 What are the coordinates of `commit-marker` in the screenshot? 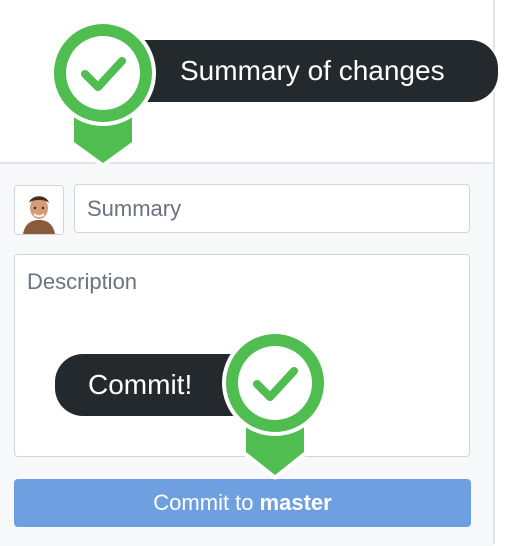 It's located at (275, 405).